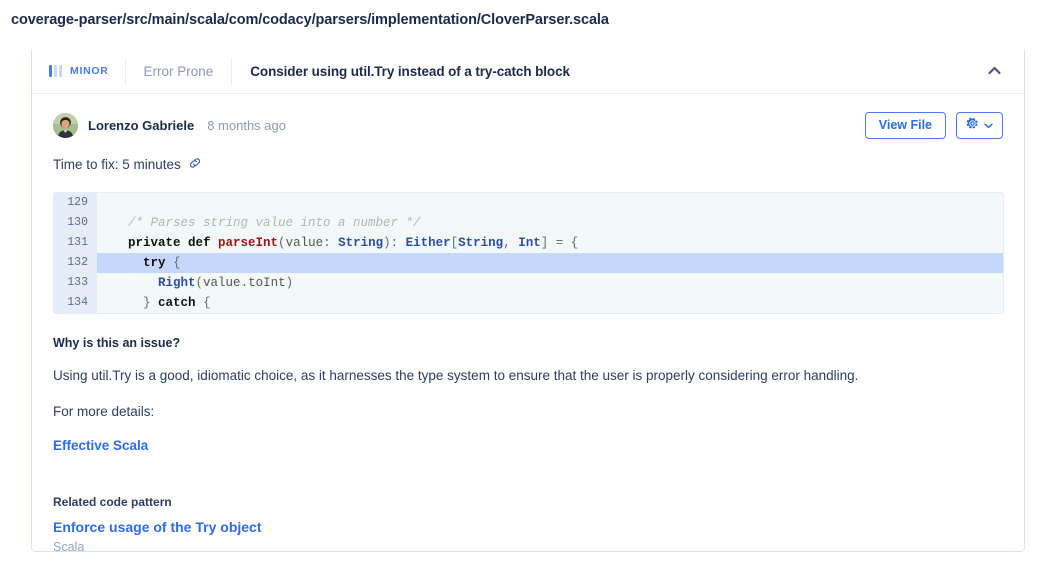 The height and width of the screenshot is (578, 1037). What do you see at coordinates (141, 125) in the screenshot?
I see `author-name: Lorenzo Gabriele` at bounding box center [141, 125].